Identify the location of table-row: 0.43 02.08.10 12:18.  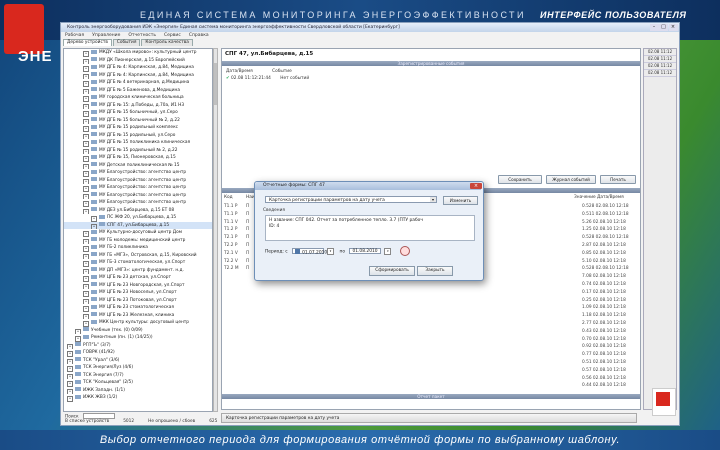
(431, 332).